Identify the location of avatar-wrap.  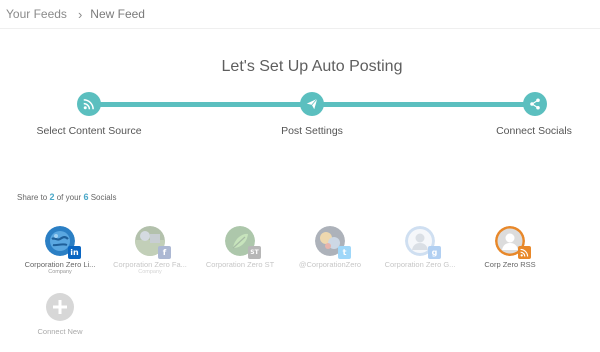
(513, 242).